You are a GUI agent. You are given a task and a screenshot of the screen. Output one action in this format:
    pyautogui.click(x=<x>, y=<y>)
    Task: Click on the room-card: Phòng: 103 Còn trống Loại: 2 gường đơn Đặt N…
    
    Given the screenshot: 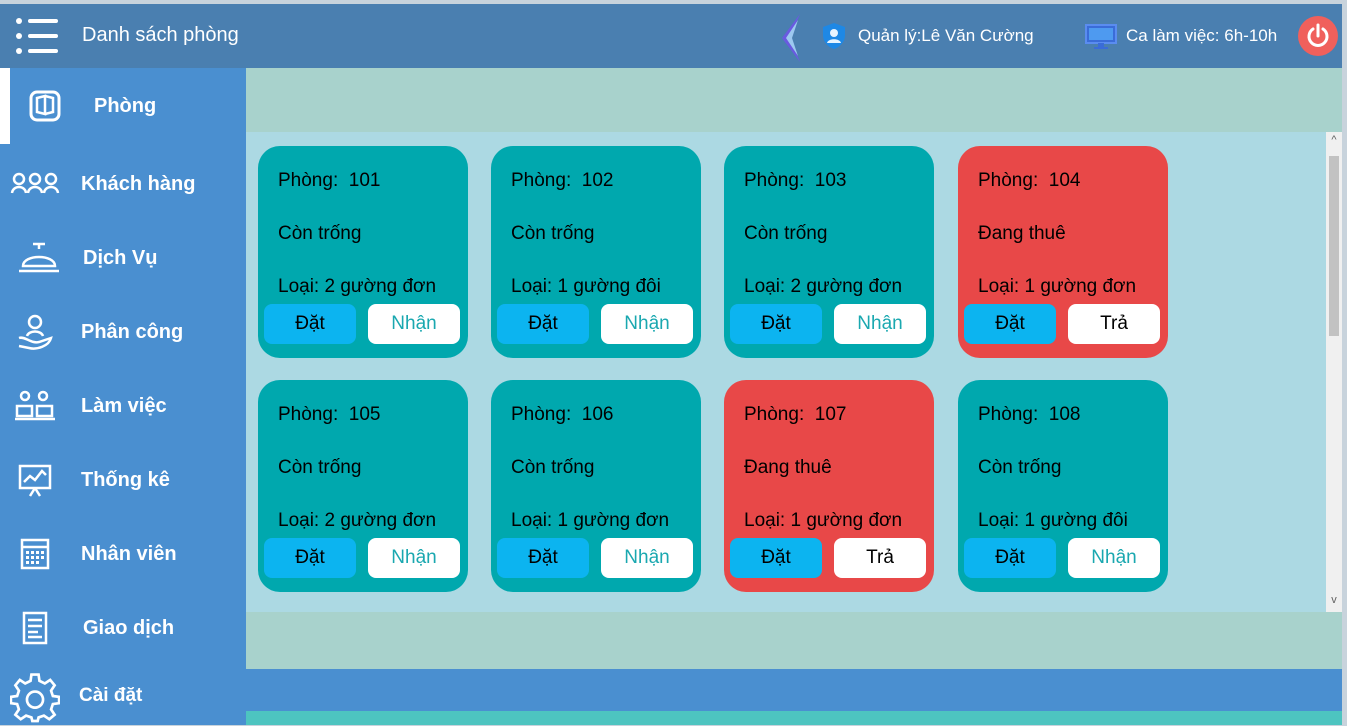 What is the action you would take?
    pyautogui.click(x=829, y=252)
    